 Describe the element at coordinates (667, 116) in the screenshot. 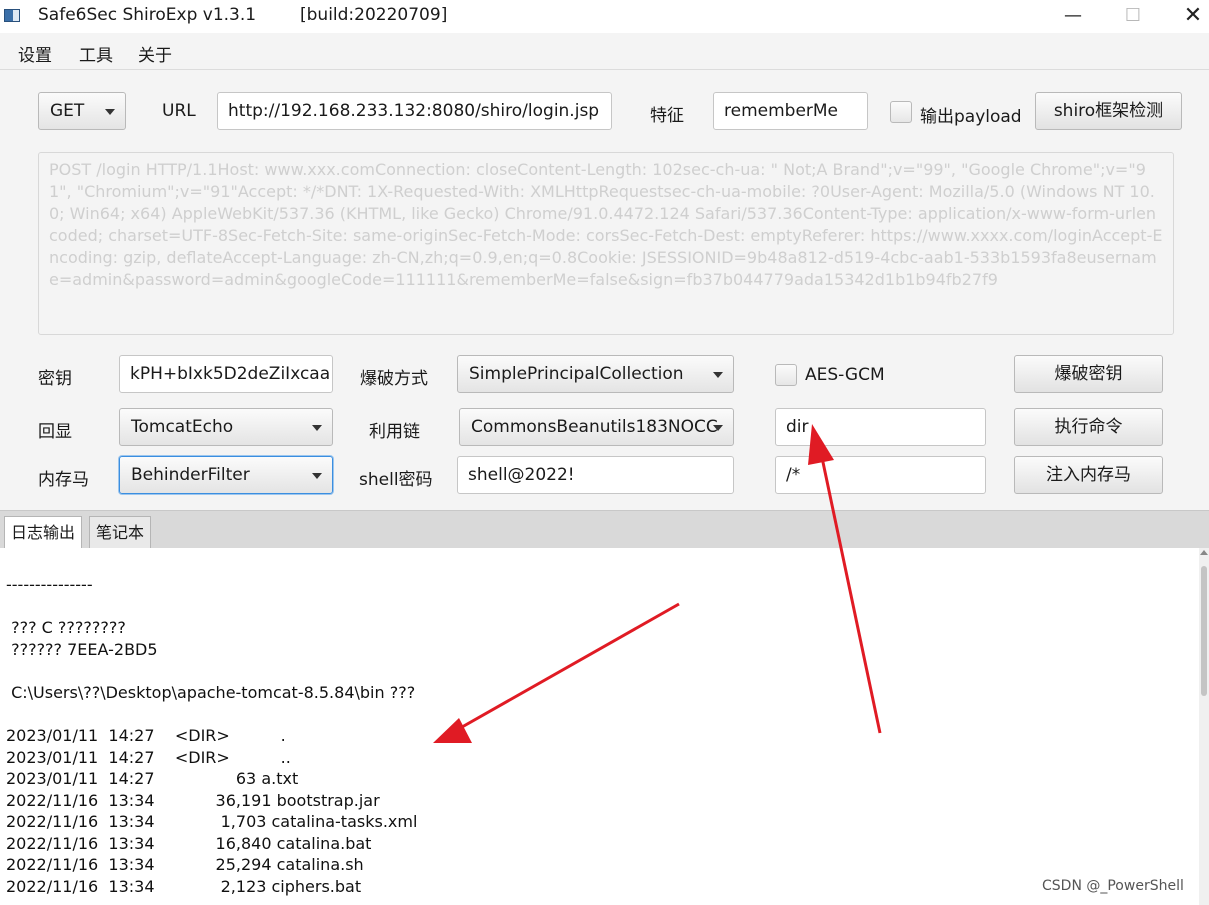

I see `feature-label: 特征` at that location.